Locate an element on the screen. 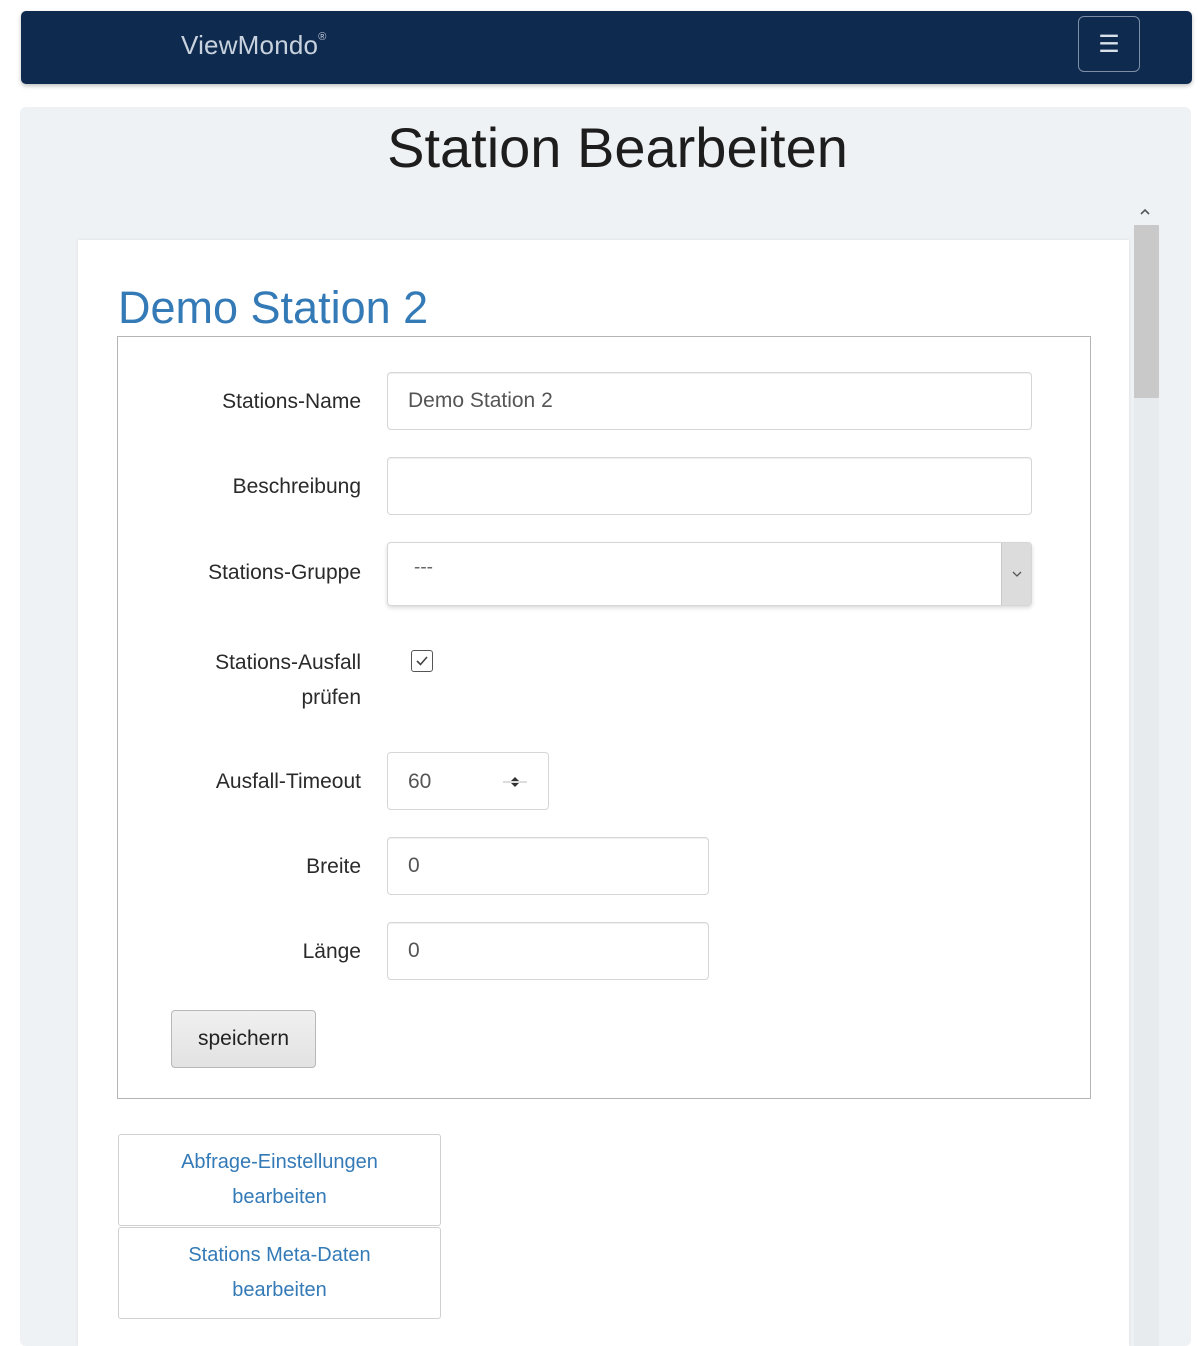 This screenshot has height=1346, width=1201. spinner-arrows-icon is located at coordinates (515, 782).